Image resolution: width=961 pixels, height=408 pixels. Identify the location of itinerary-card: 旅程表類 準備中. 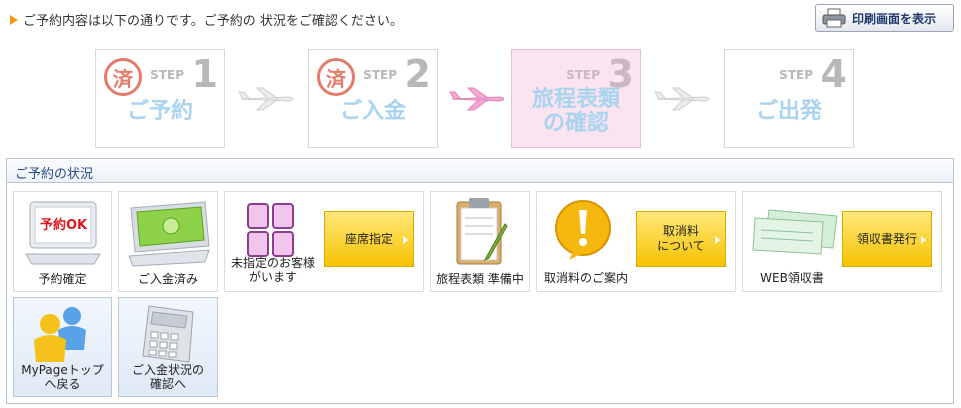
(480, 241).